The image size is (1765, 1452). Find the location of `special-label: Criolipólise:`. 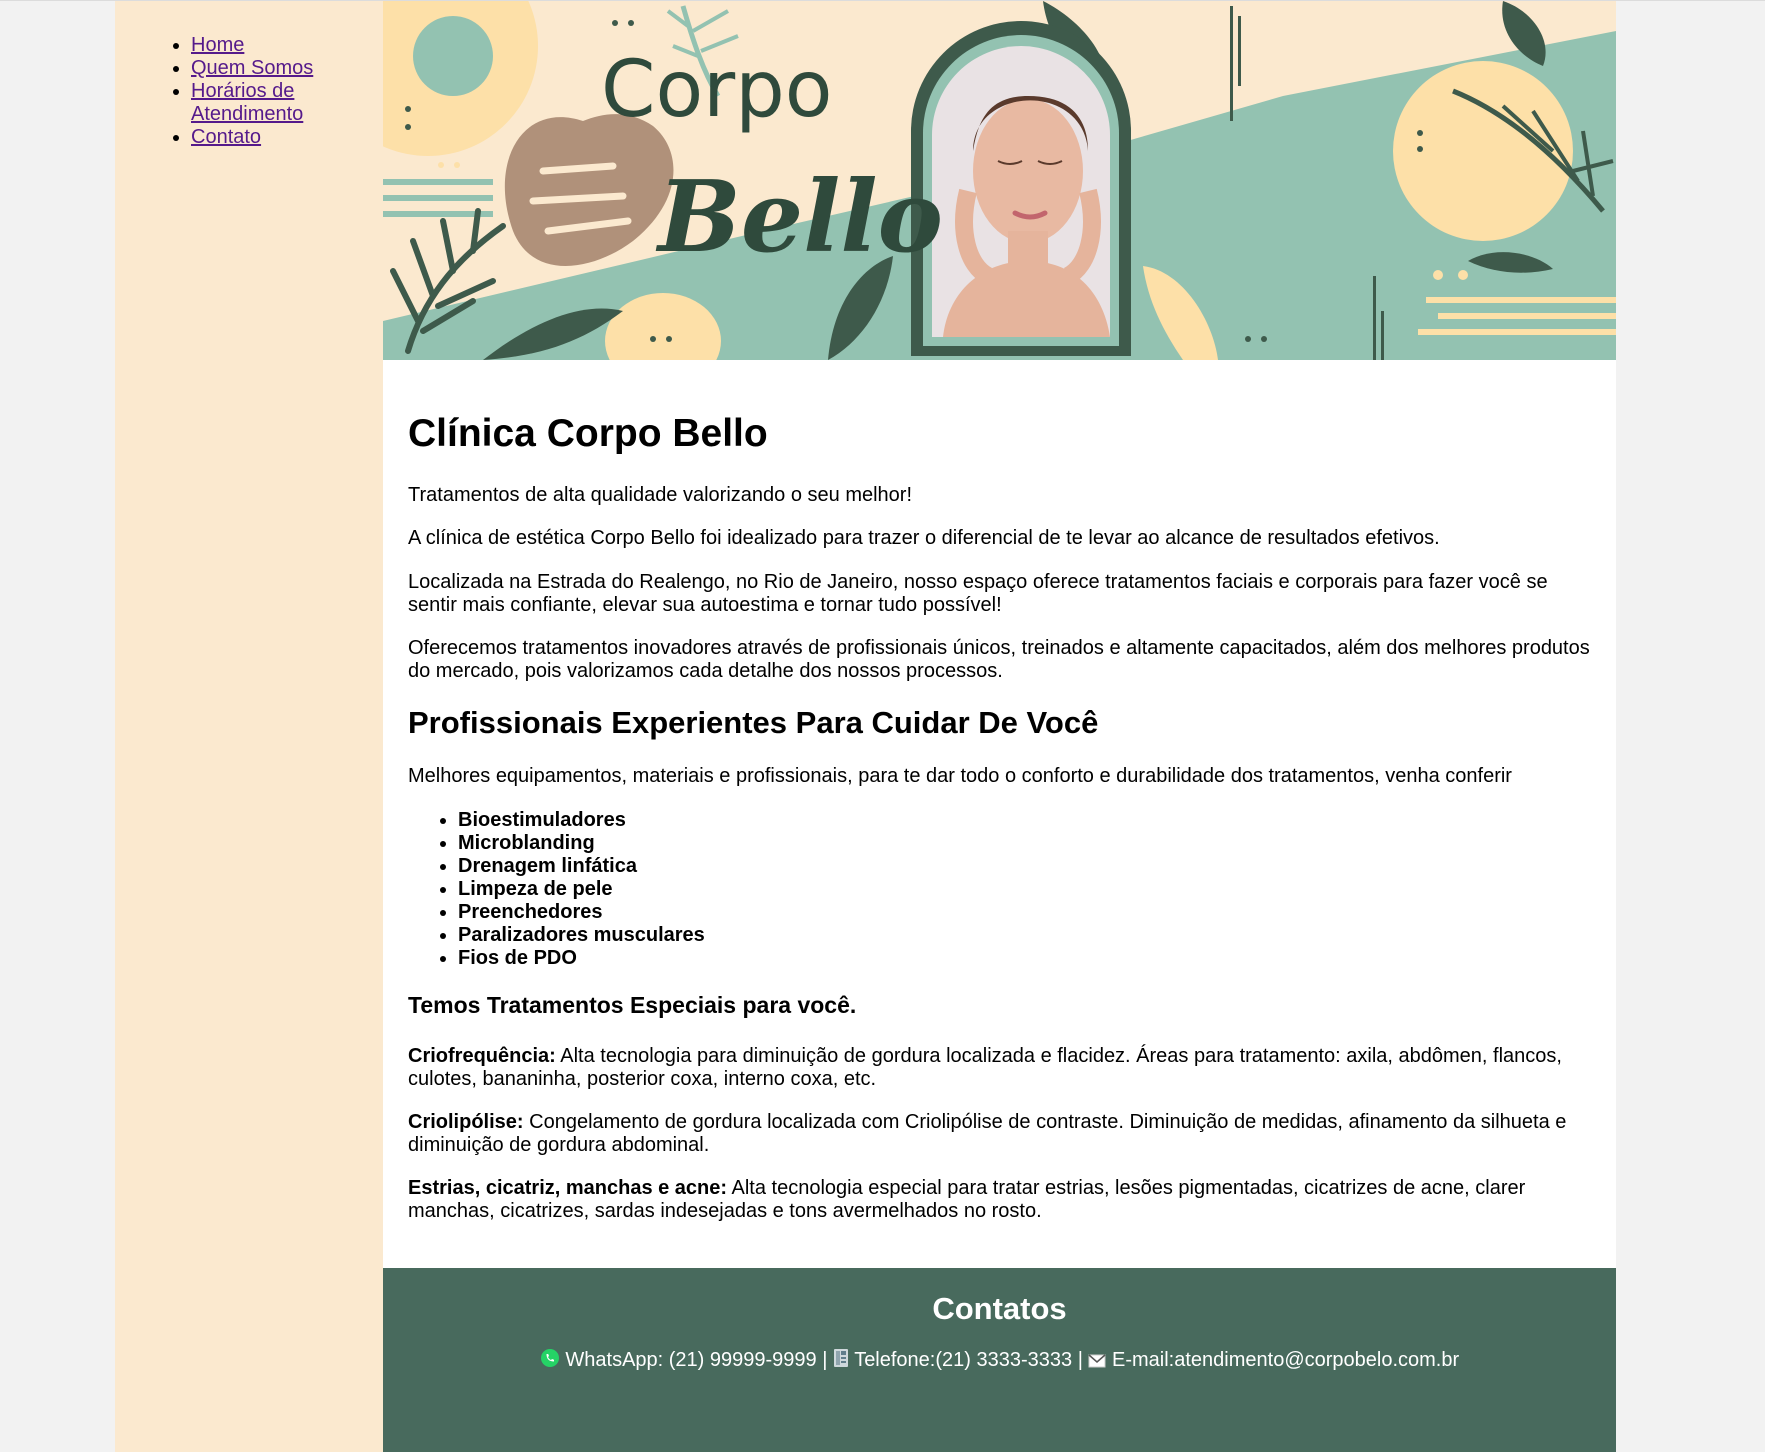

special-label: Criolipólise: is located at coordinates (466, 1122).